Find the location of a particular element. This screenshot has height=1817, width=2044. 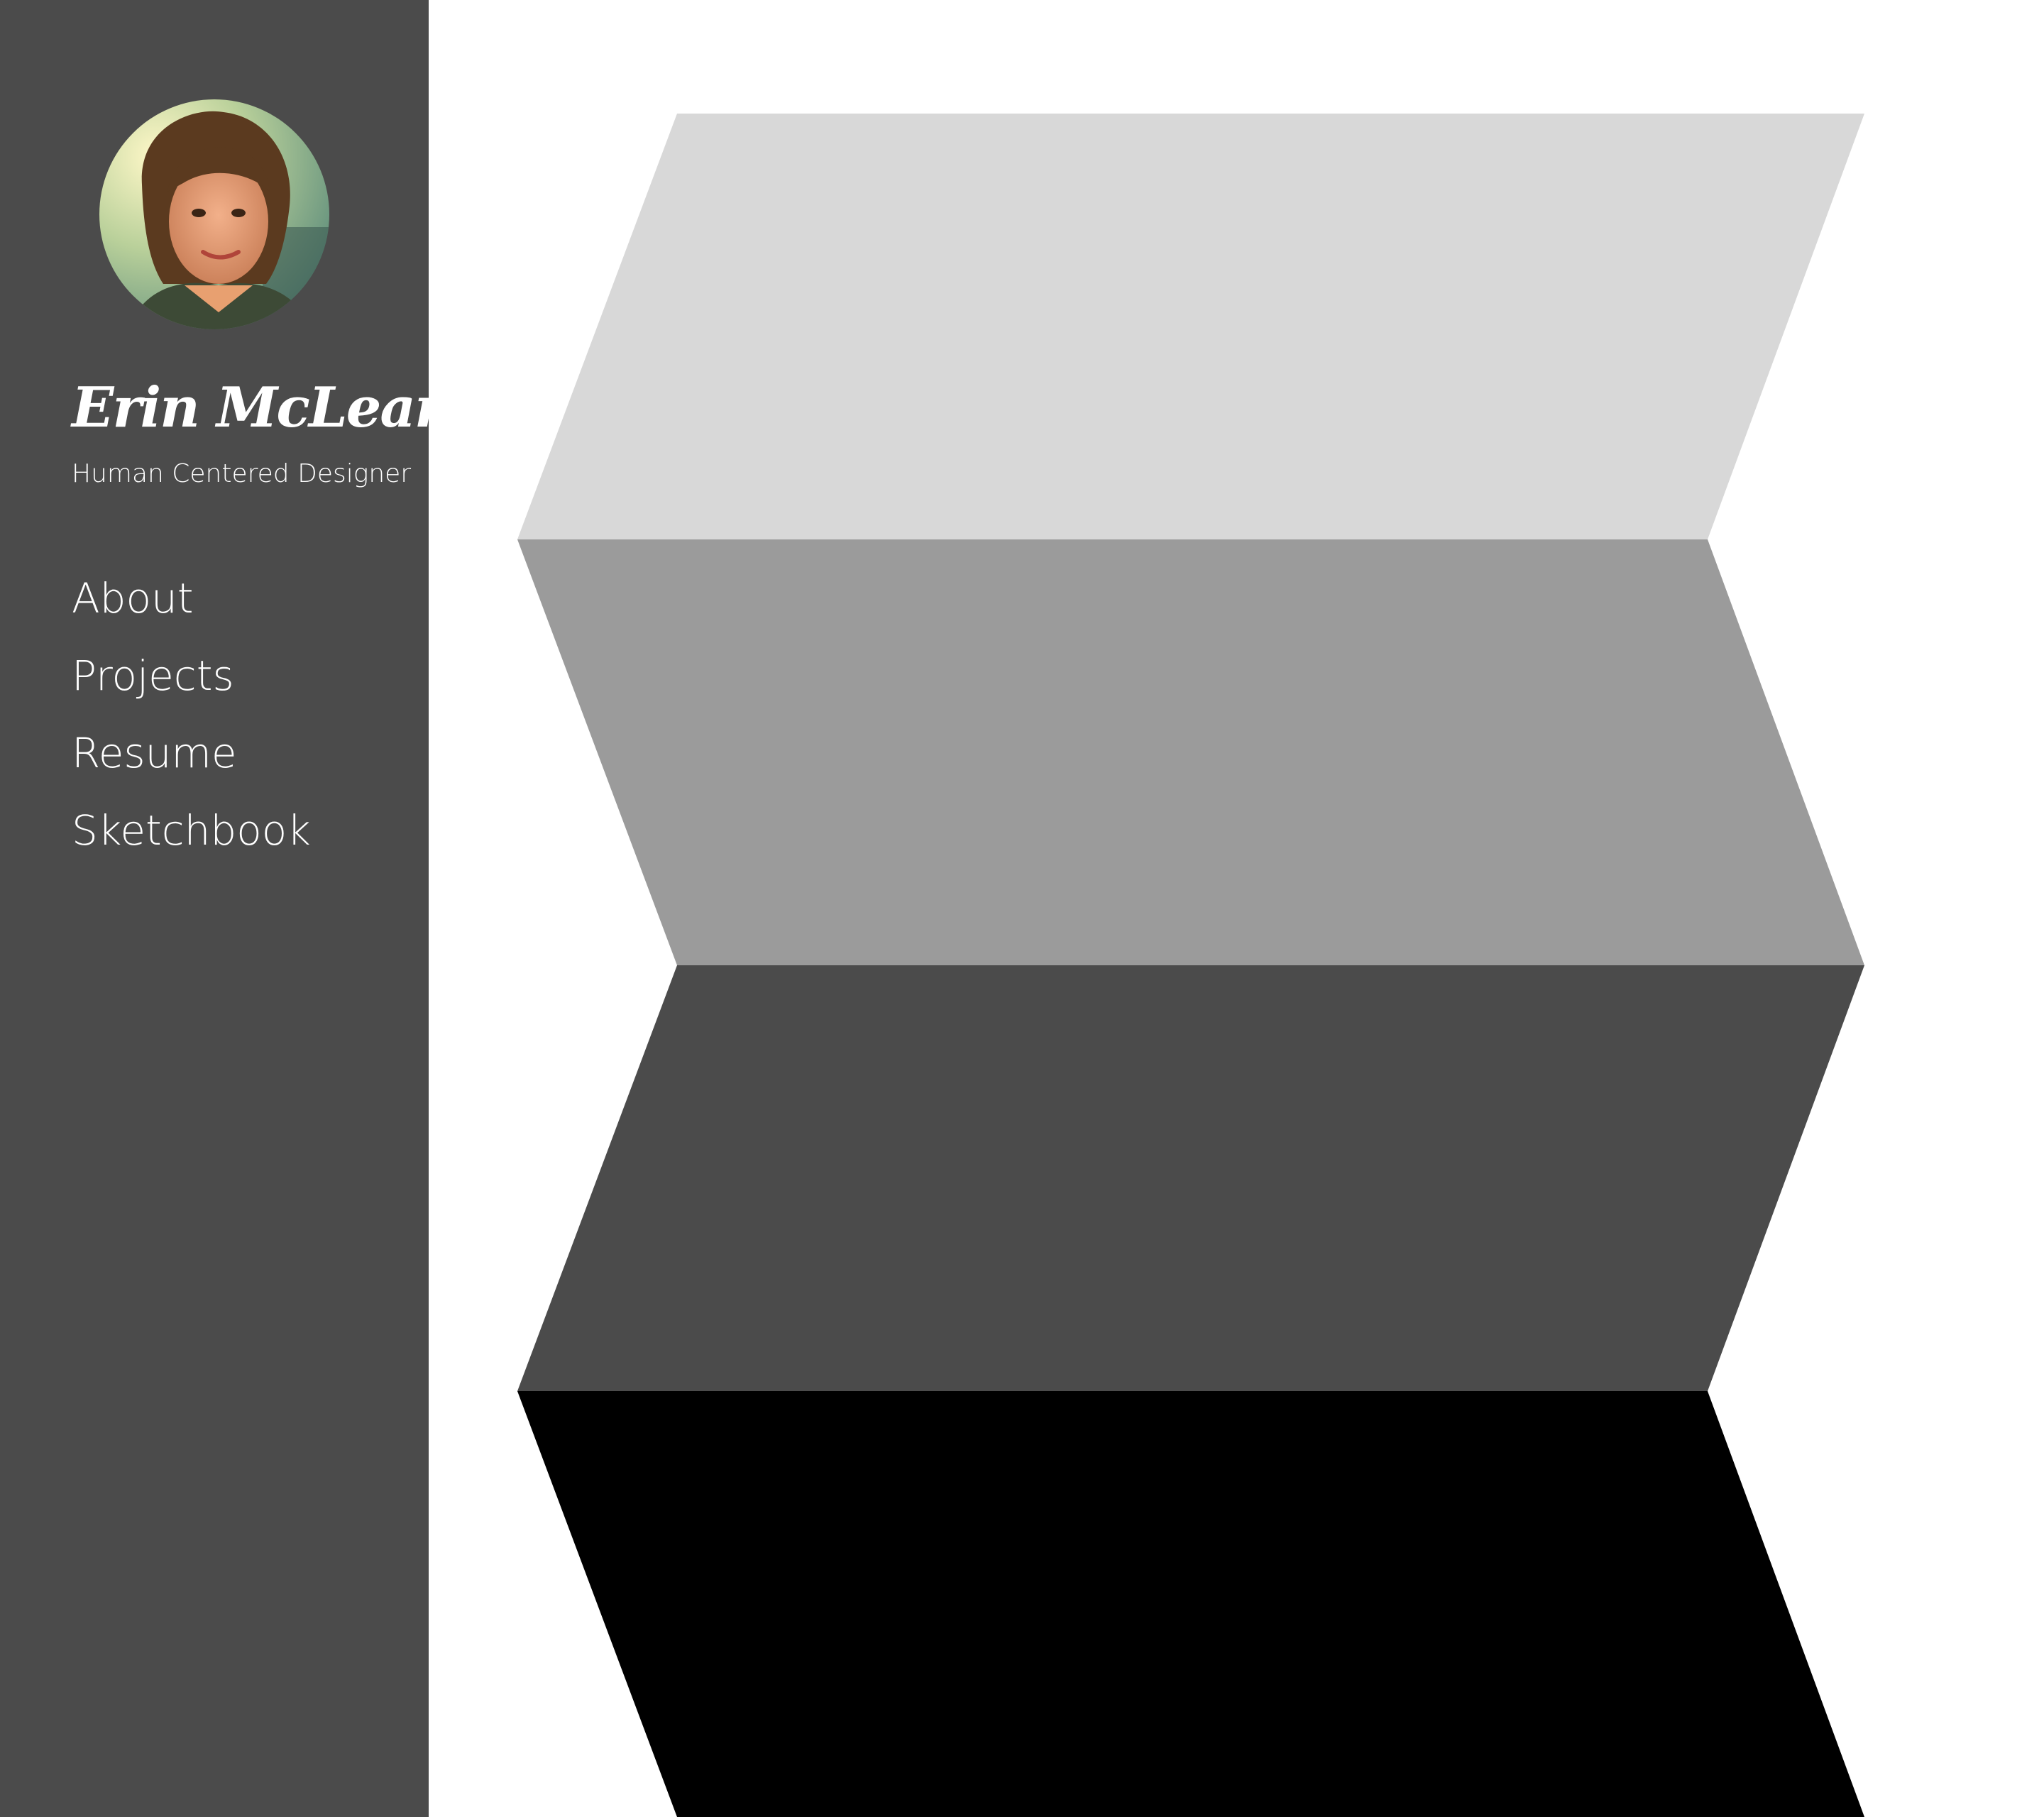

nav-item-sketchbook: Sketchbook is located at coordinates (191, 839).